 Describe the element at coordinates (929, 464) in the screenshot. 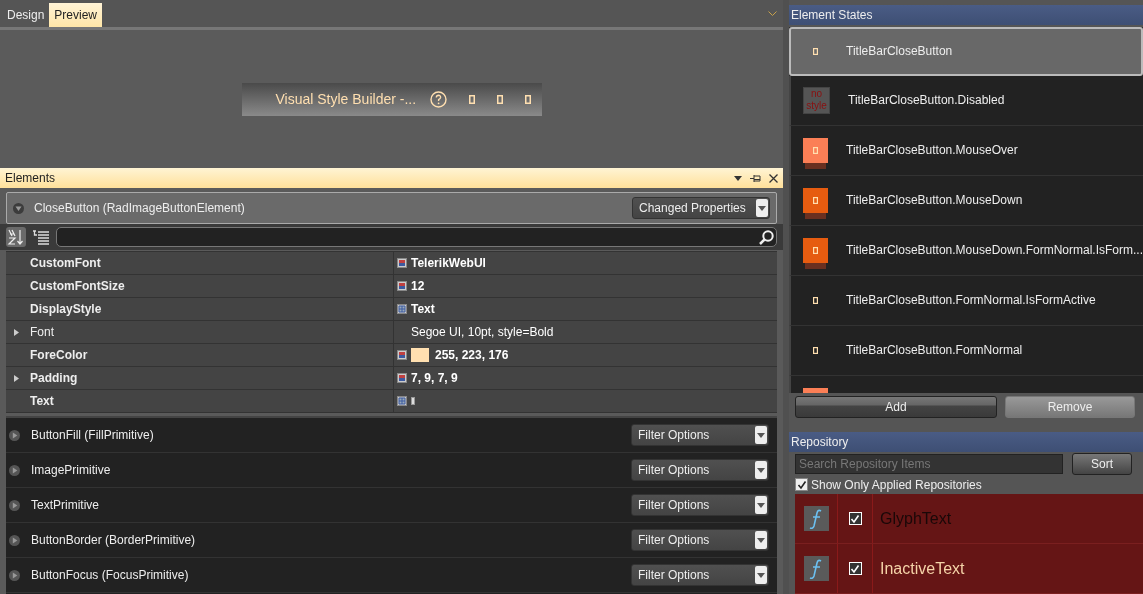

I see `repository-search-field: Search Repository Items` at that location.